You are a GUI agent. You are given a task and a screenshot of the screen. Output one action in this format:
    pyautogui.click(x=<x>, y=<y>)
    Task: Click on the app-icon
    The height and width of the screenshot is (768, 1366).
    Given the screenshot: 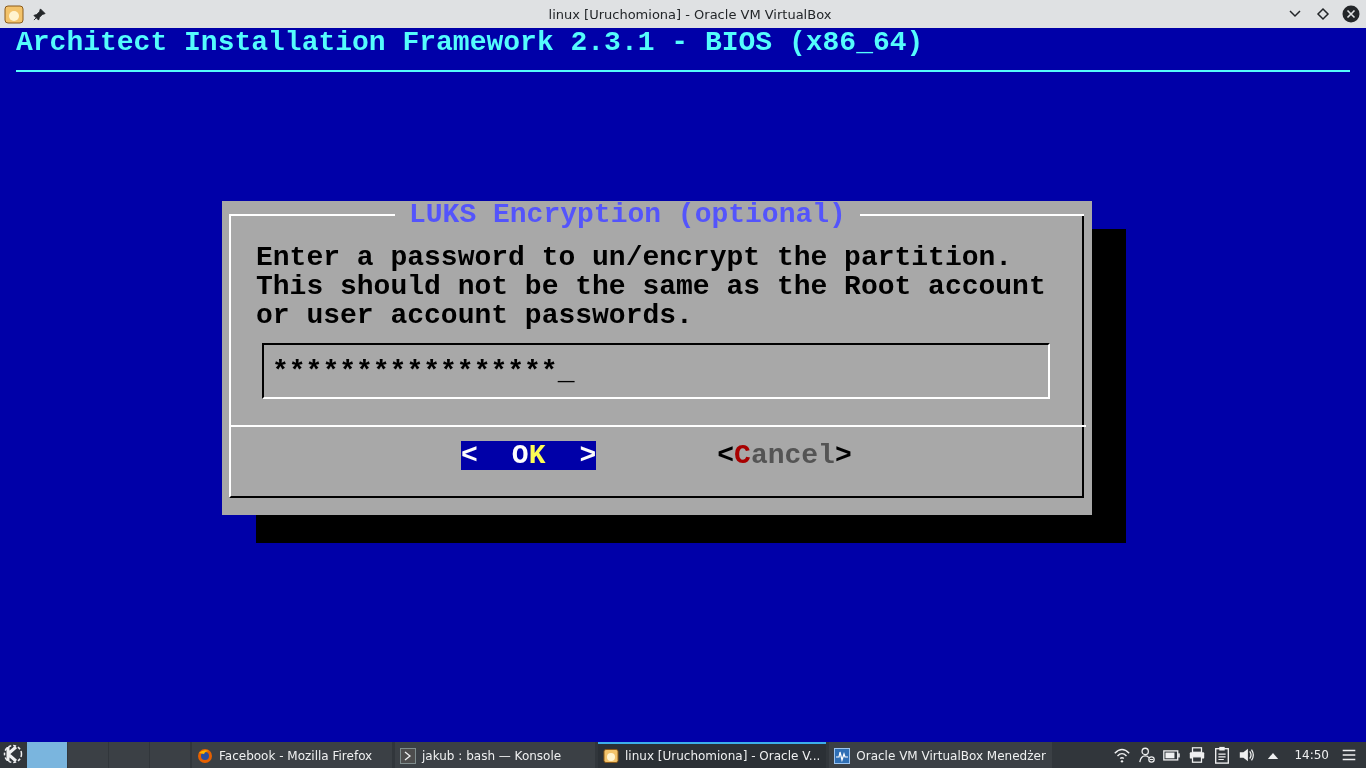 What is the action you would take?
    pyautogui.click(x=14, y=14)
    